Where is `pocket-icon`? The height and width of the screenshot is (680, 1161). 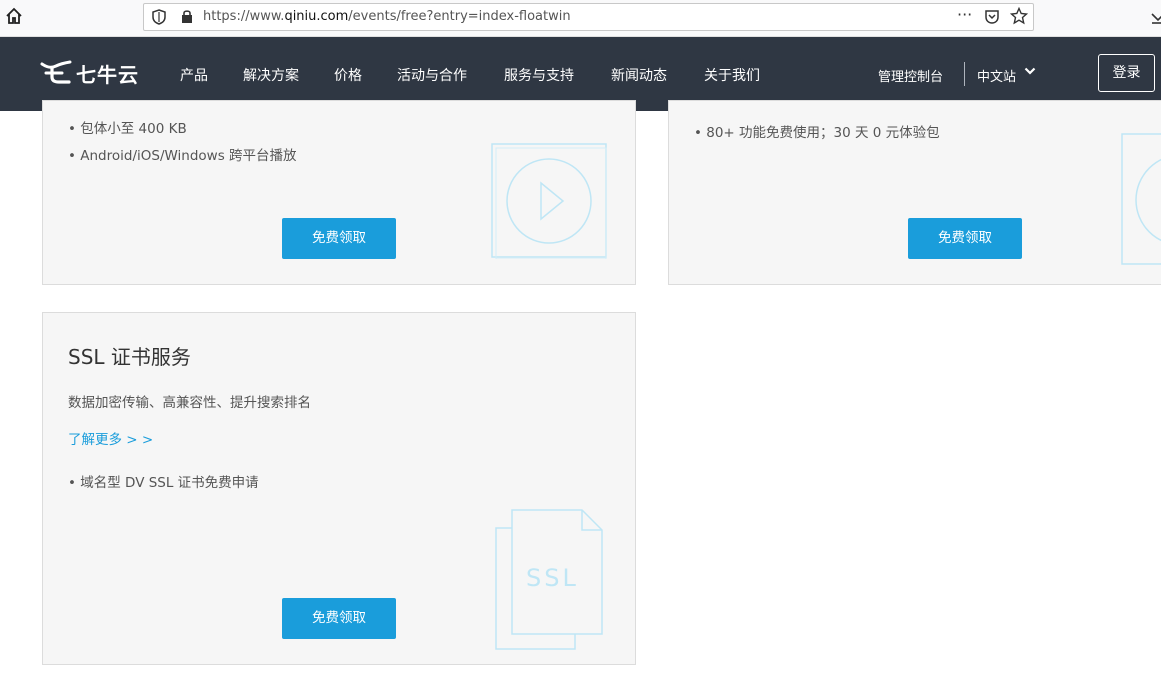 pocket-icon is located at coordinates (992, 17).